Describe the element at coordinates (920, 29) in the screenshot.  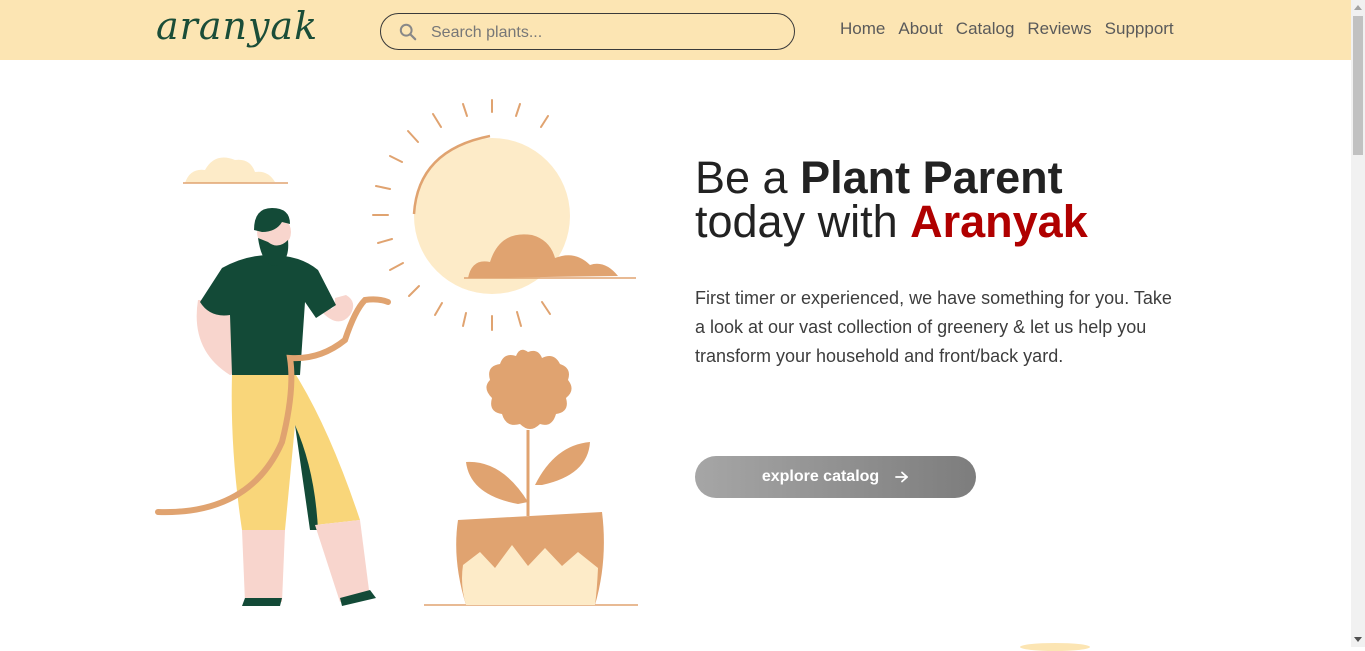
I see `nav-about: About` at that location.